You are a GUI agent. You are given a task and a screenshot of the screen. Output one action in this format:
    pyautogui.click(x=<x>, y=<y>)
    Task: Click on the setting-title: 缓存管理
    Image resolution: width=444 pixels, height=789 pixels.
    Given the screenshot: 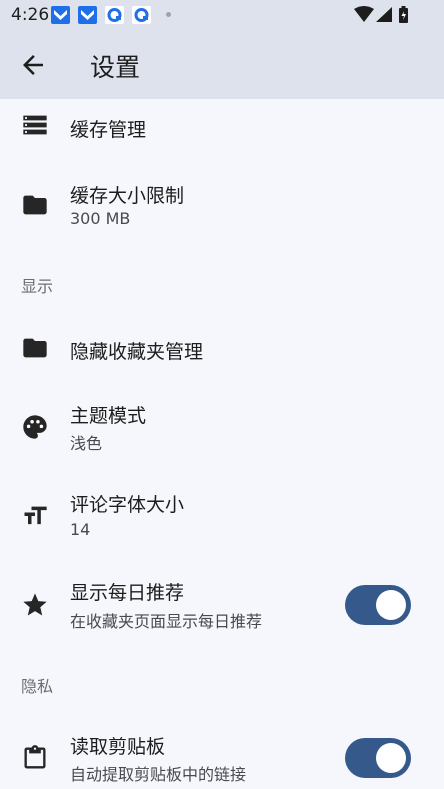 What is the action you would take?
    pyautogui.click(x=108, y=130)
    